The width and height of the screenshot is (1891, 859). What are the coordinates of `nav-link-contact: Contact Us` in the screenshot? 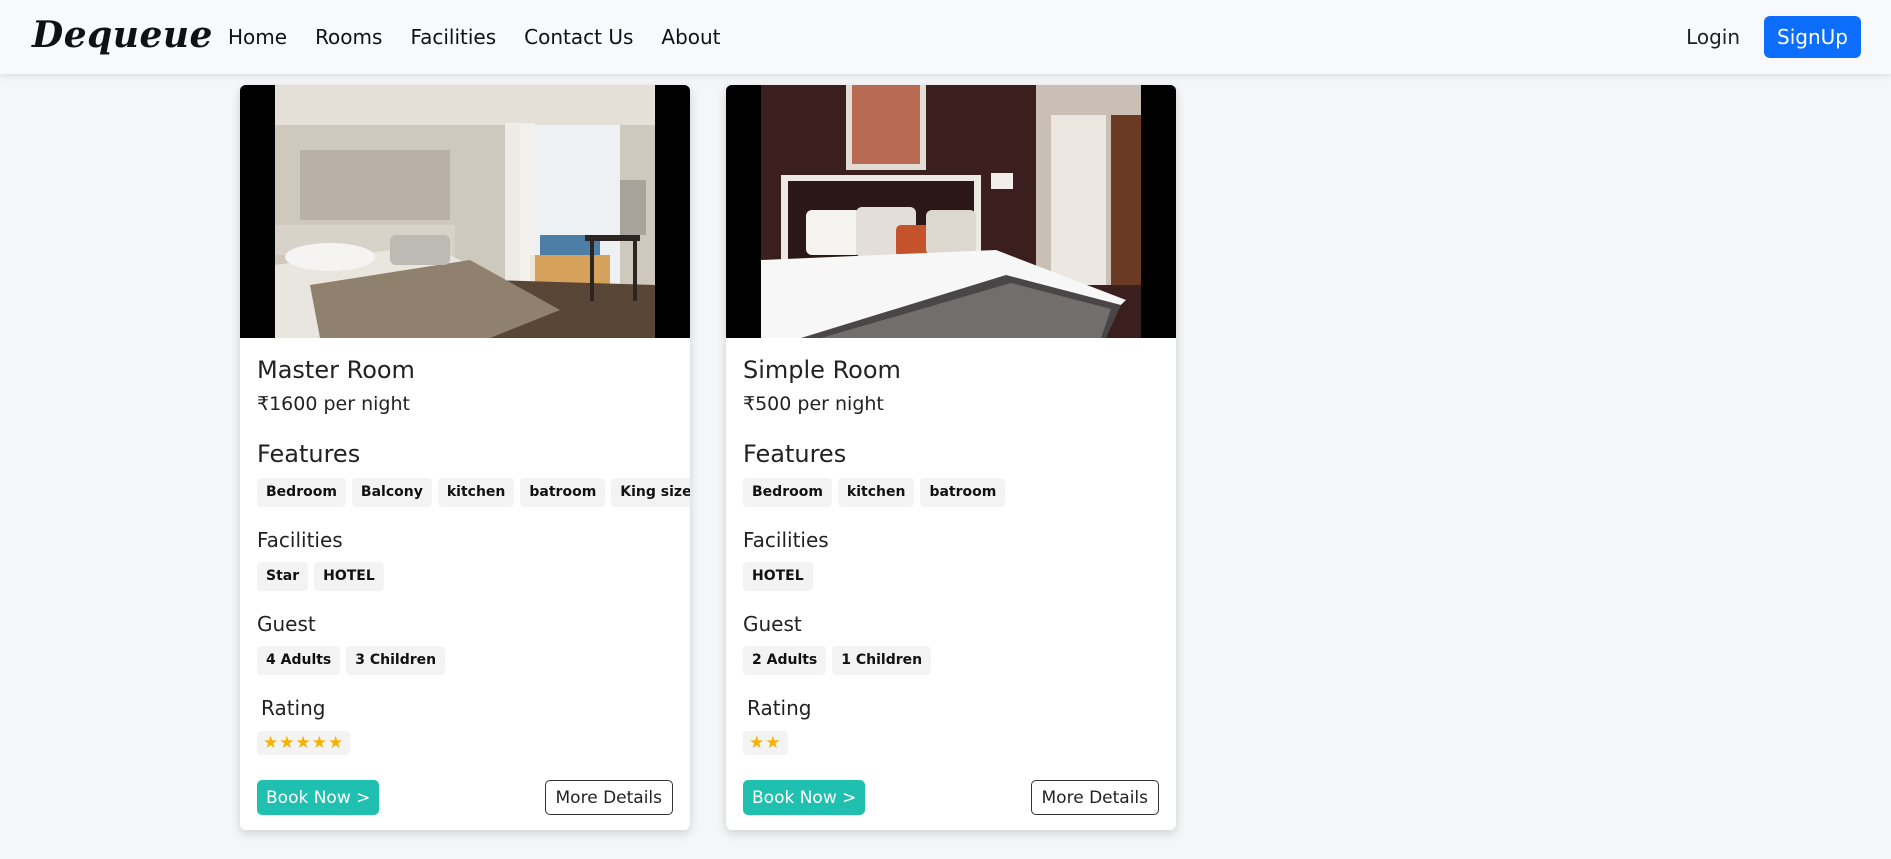 It's located at (578, 37).